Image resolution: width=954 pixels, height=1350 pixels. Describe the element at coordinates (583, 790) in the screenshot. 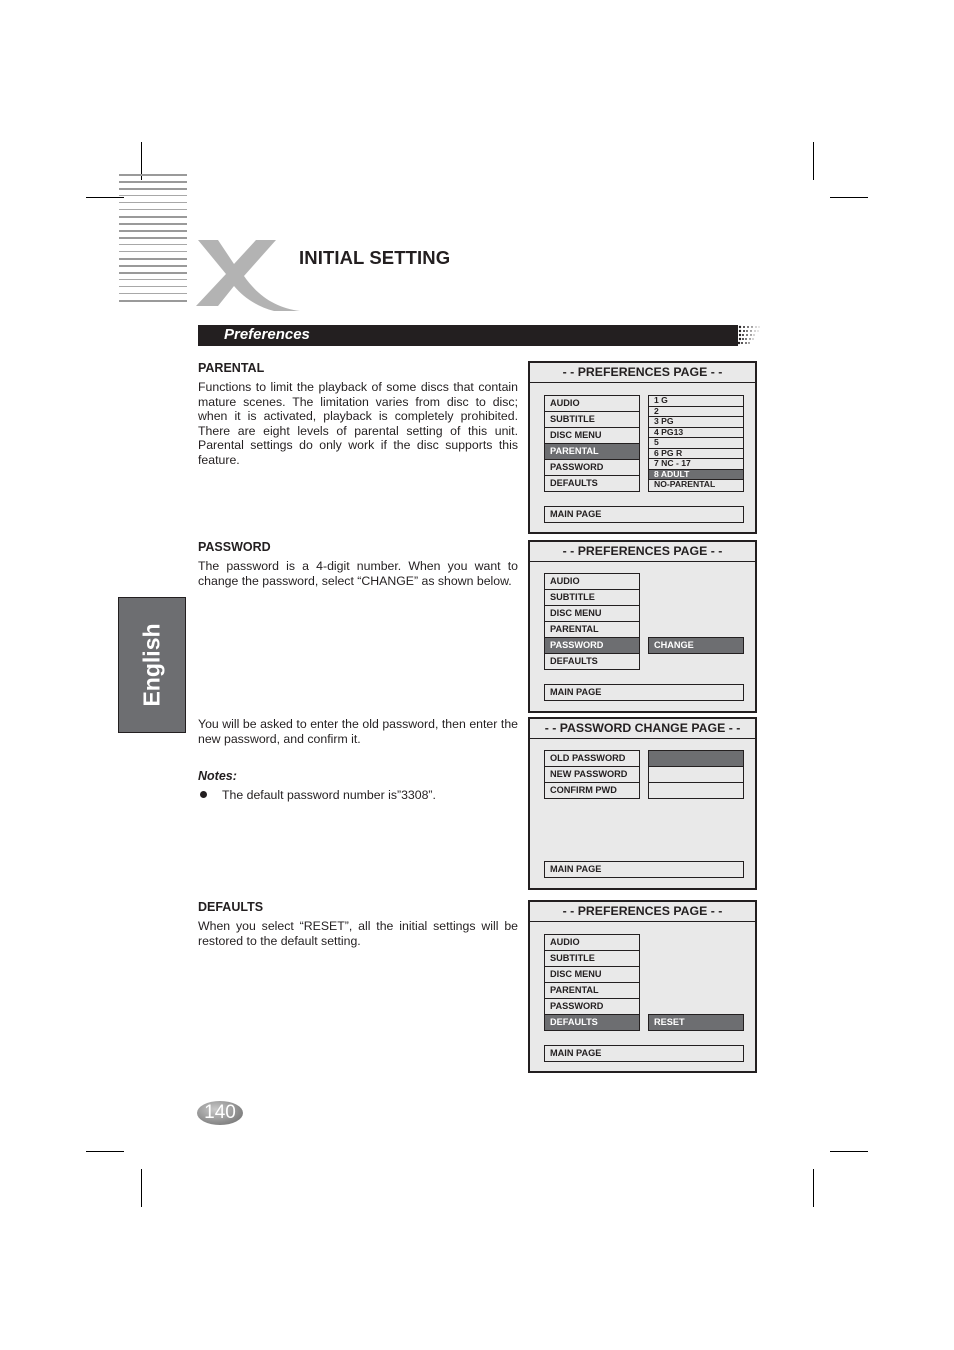

I see `confirm-password-label: CONFIRM PWD` at that location.